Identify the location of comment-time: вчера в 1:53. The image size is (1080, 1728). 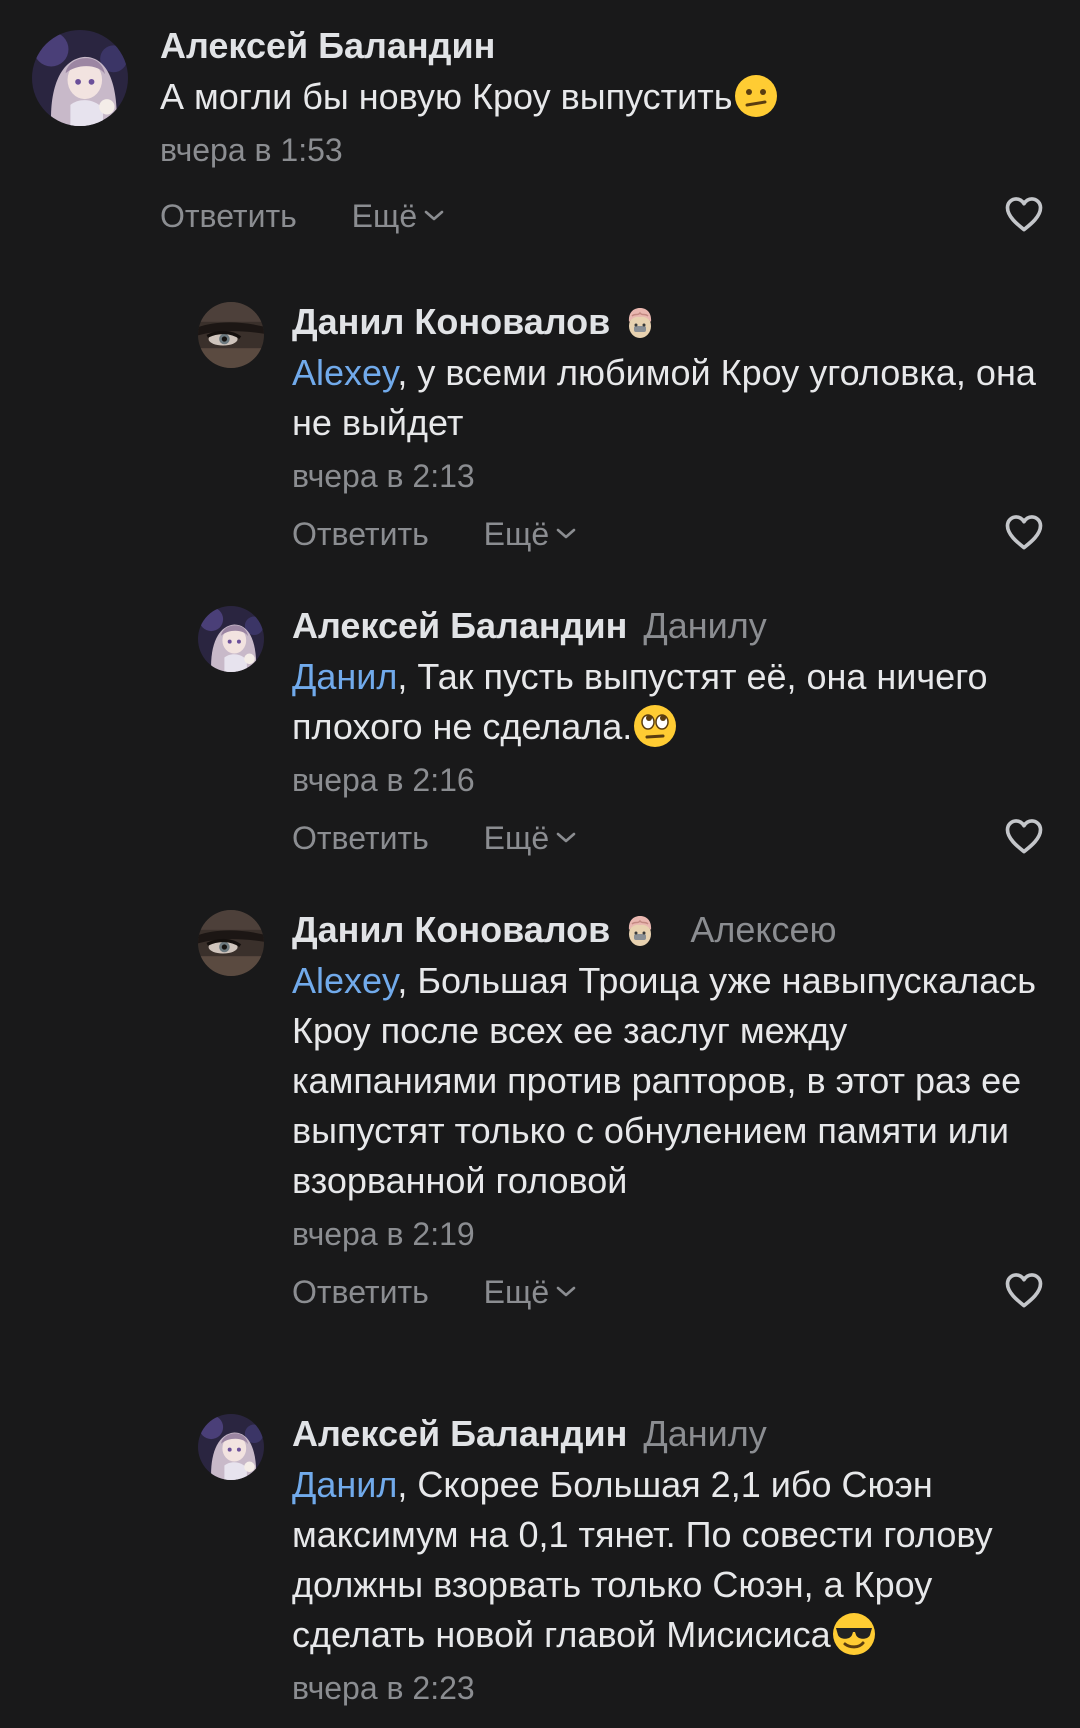
(251, 150).